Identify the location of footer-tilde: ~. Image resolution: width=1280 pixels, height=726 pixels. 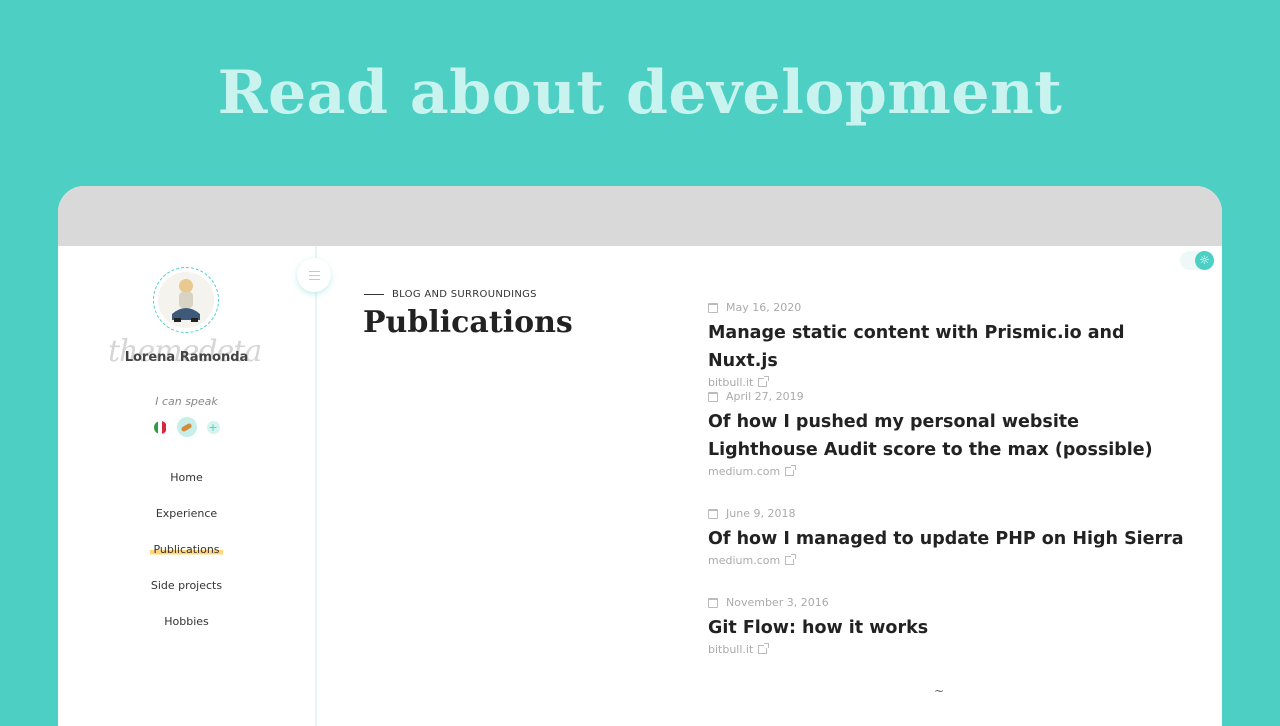
(939, 691).